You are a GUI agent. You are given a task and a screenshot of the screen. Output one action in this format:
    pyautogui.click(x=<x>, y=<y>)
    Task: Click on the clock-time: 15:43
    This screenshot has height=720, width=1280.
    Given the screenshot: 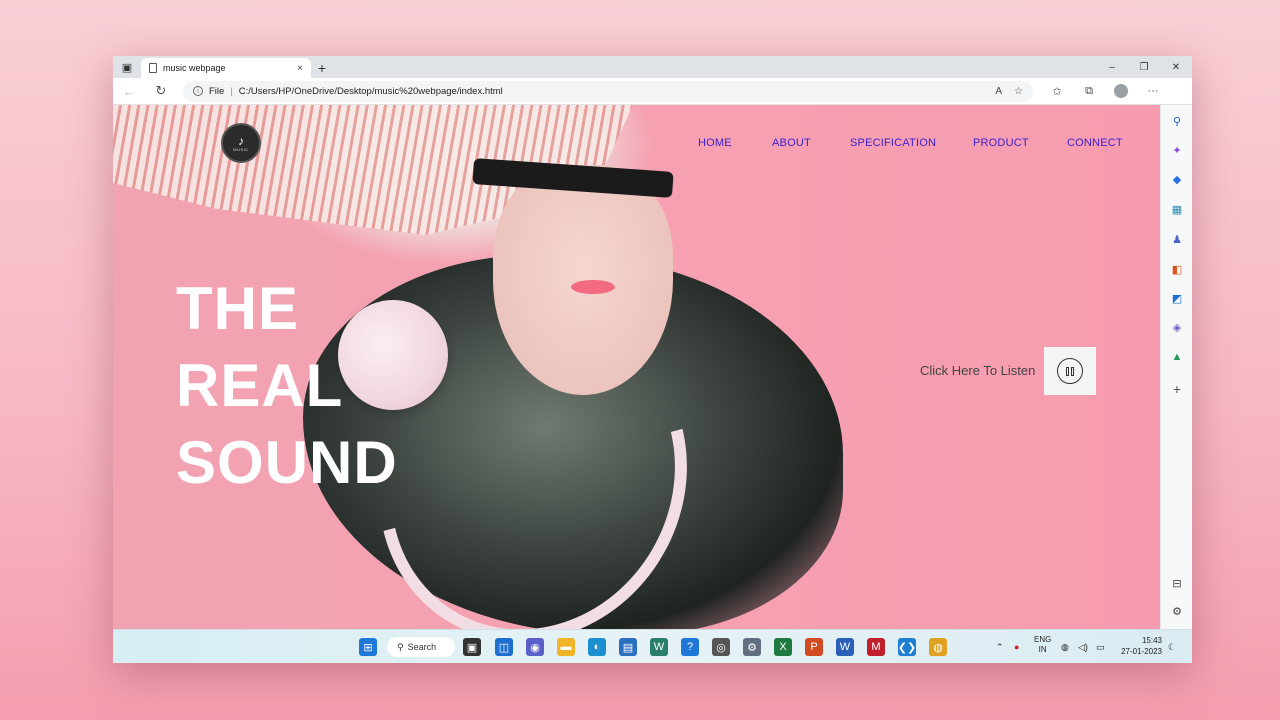 What is the action you would take?
    pyautogui.click(x=1151, y=640)
    